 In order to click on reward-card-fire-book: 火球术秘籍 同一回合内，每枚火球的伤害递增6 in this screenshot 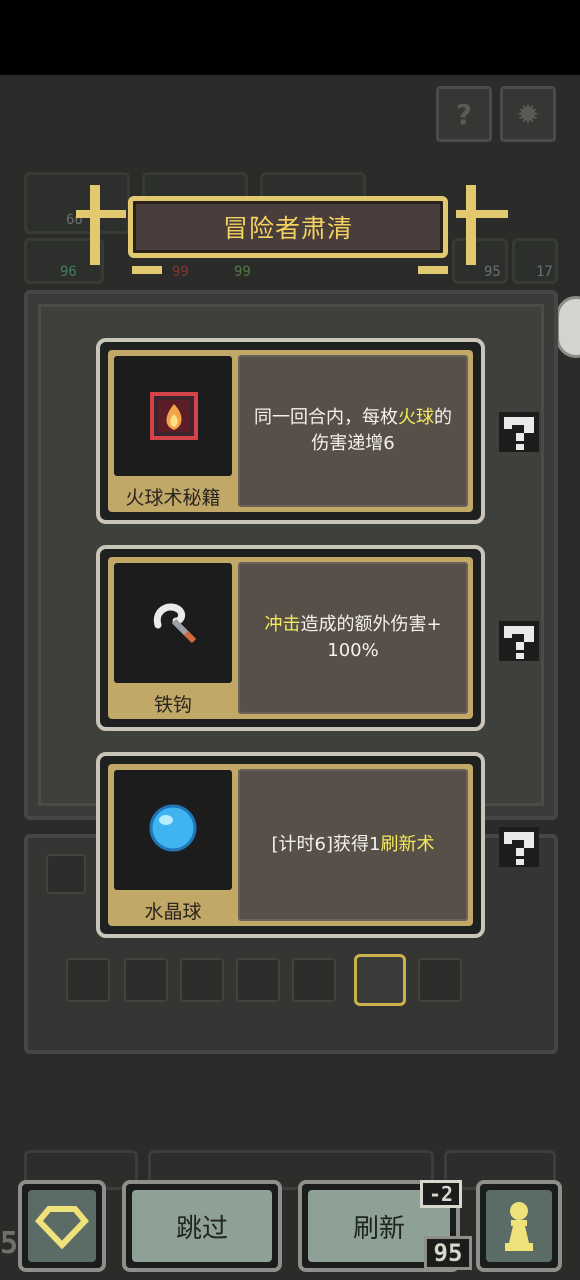, I will do `click(290, 431)`.